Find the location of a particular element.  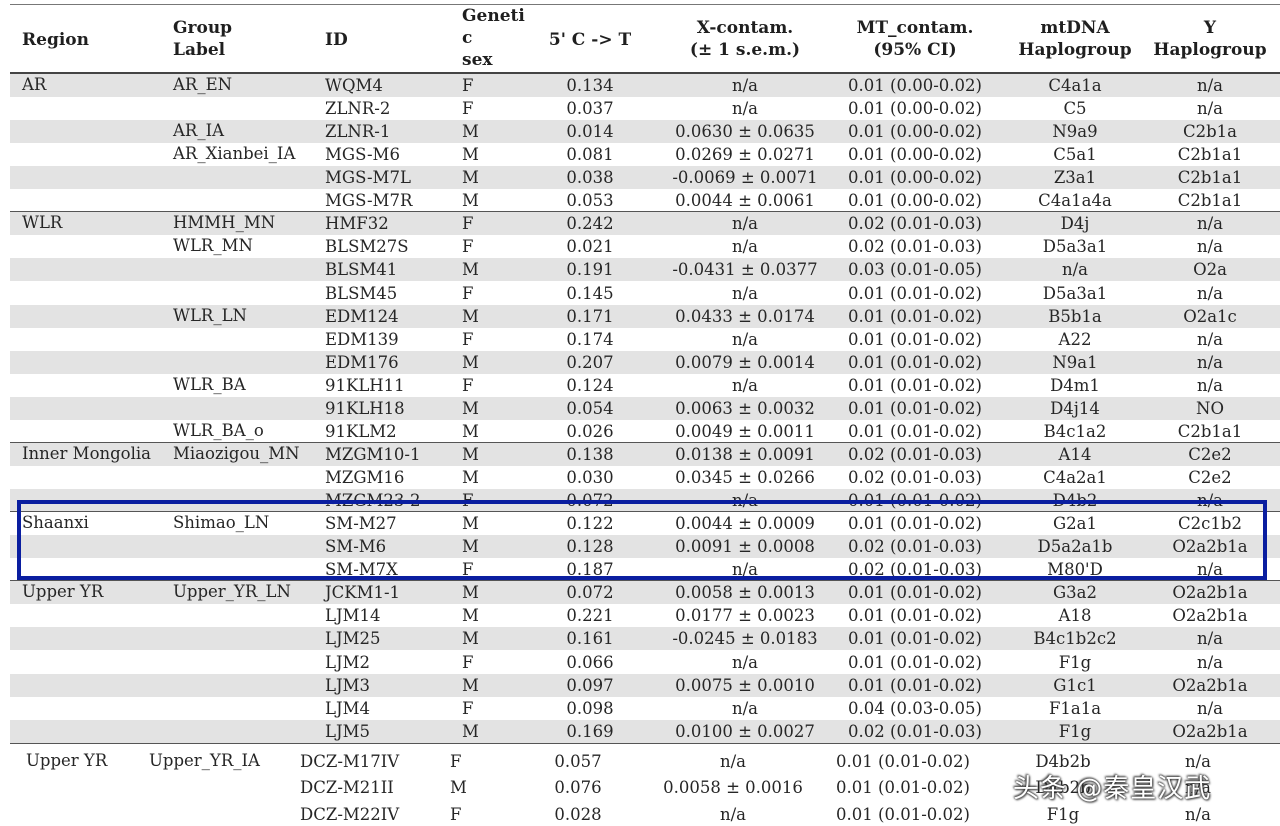

header-sex-line1: Geneti is located at coordinates (493, 16).